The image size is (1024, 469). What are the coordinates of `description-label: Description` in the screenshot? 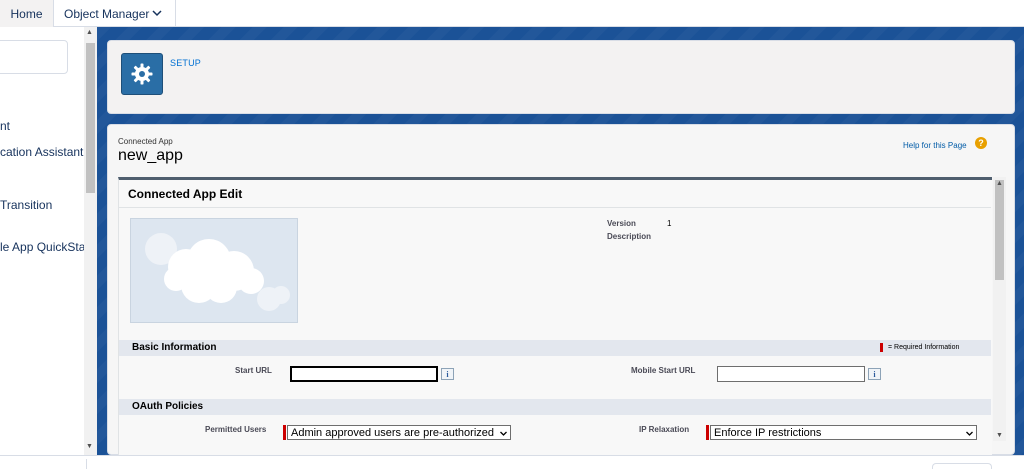 It's located at (629, 236).